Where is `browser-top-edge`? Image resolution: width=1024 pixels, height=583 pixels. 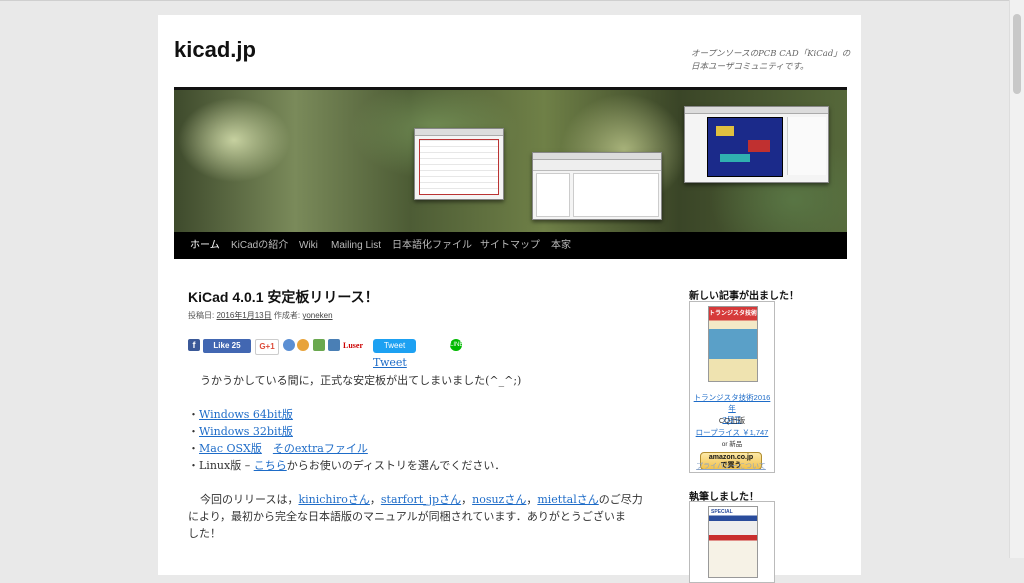 browser-top-edge is located at coordinates (505, 0).